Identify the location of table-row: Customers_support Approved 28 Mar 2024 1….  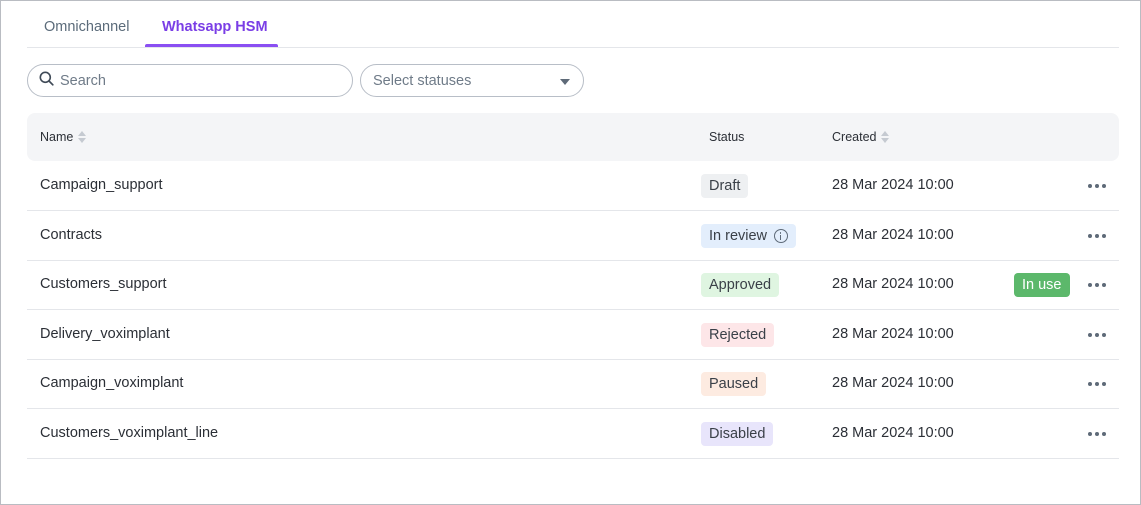
(573, 285).